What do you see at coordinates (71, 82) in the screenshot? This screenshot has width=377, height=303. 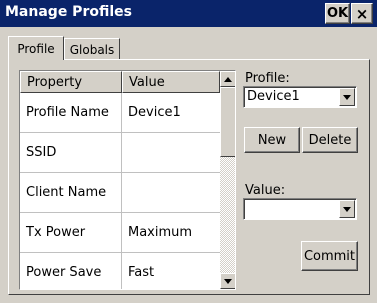 I see `column-header-property: Property` at bounding box center [71, 82].